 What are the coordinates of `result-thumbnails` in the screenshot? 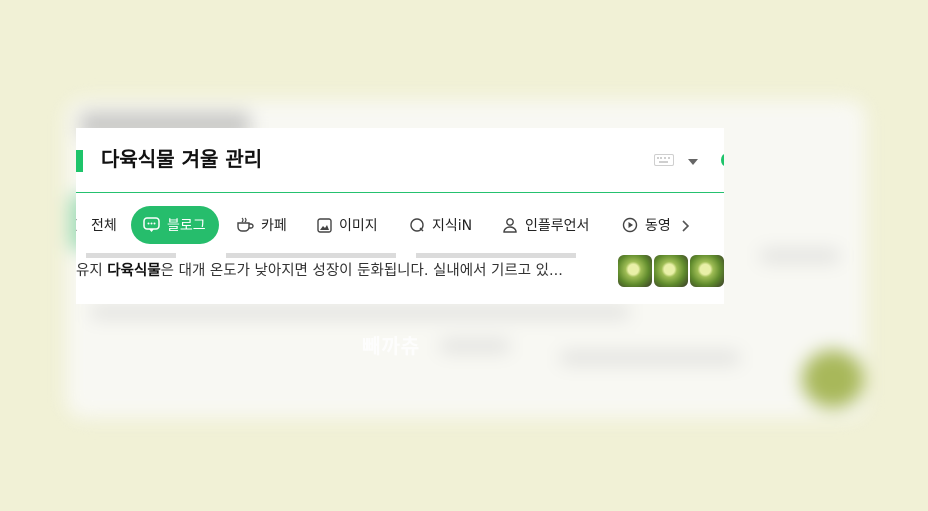 It's located at (671, 271).